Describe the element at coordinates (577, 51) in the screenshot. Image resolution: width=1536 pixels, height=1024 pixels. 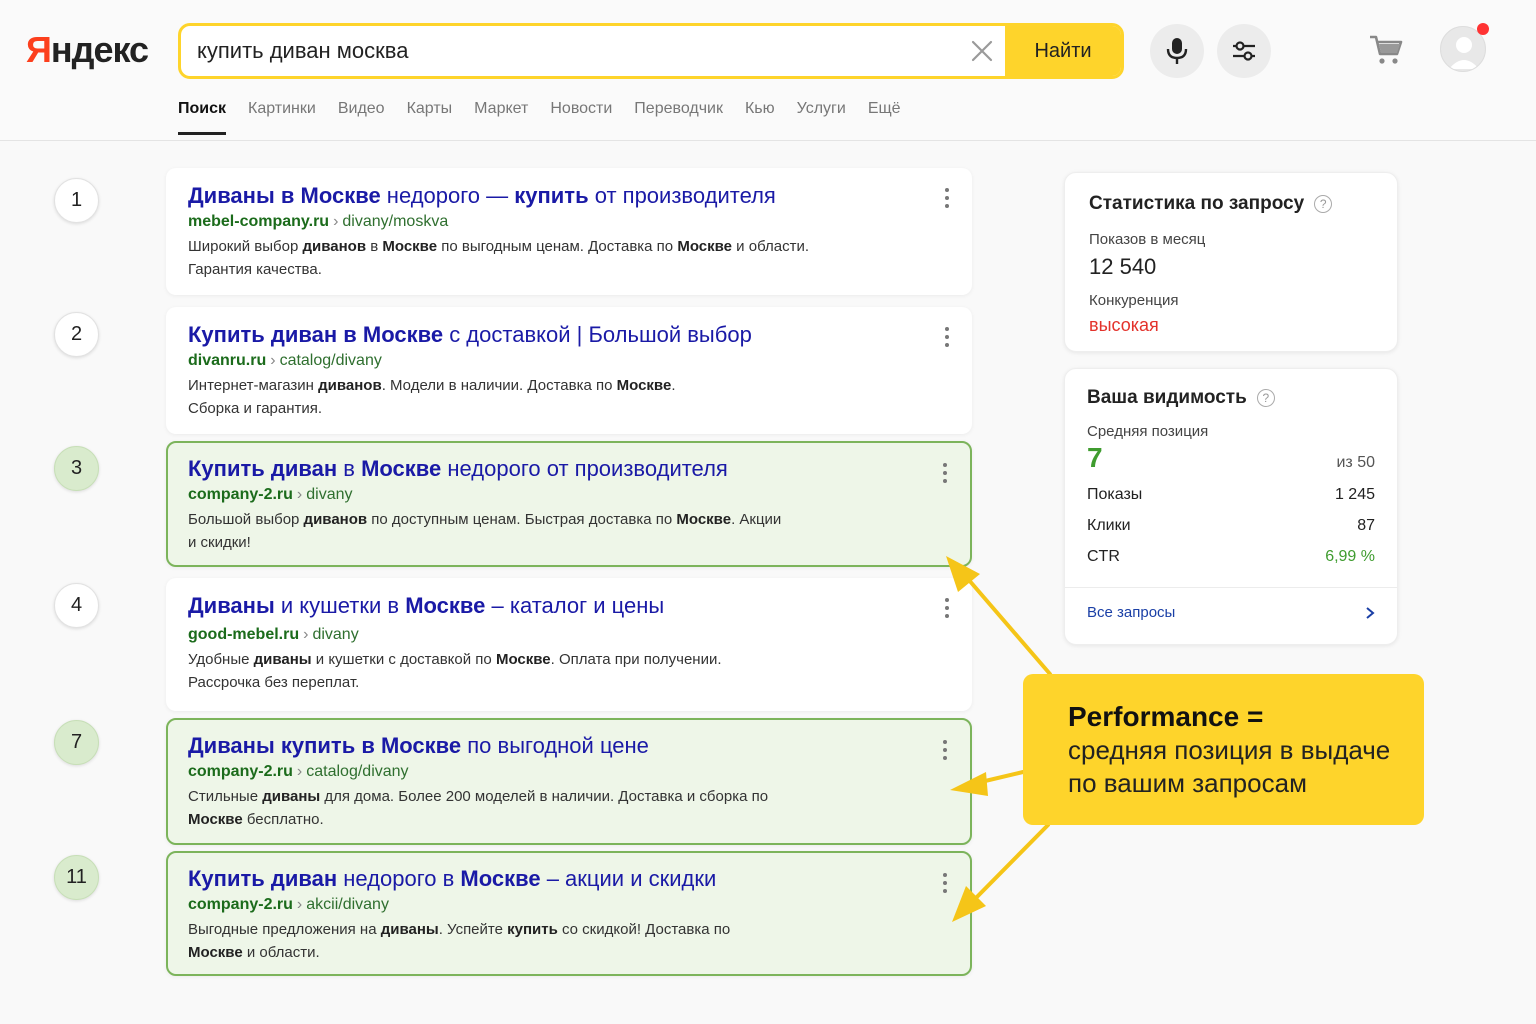
I see `search-input` at that location.